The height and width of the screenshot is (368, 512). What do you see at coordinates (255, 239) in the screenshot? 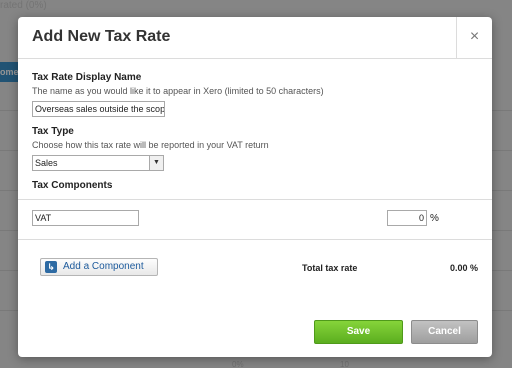
I see `components-bottom-divider` at bounding box center [255, 239].